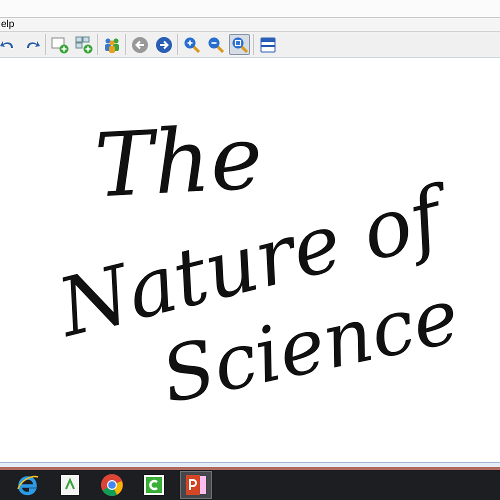 This screenshot has height=500, width=500. I want to click on users-icon, so click(111, 45).